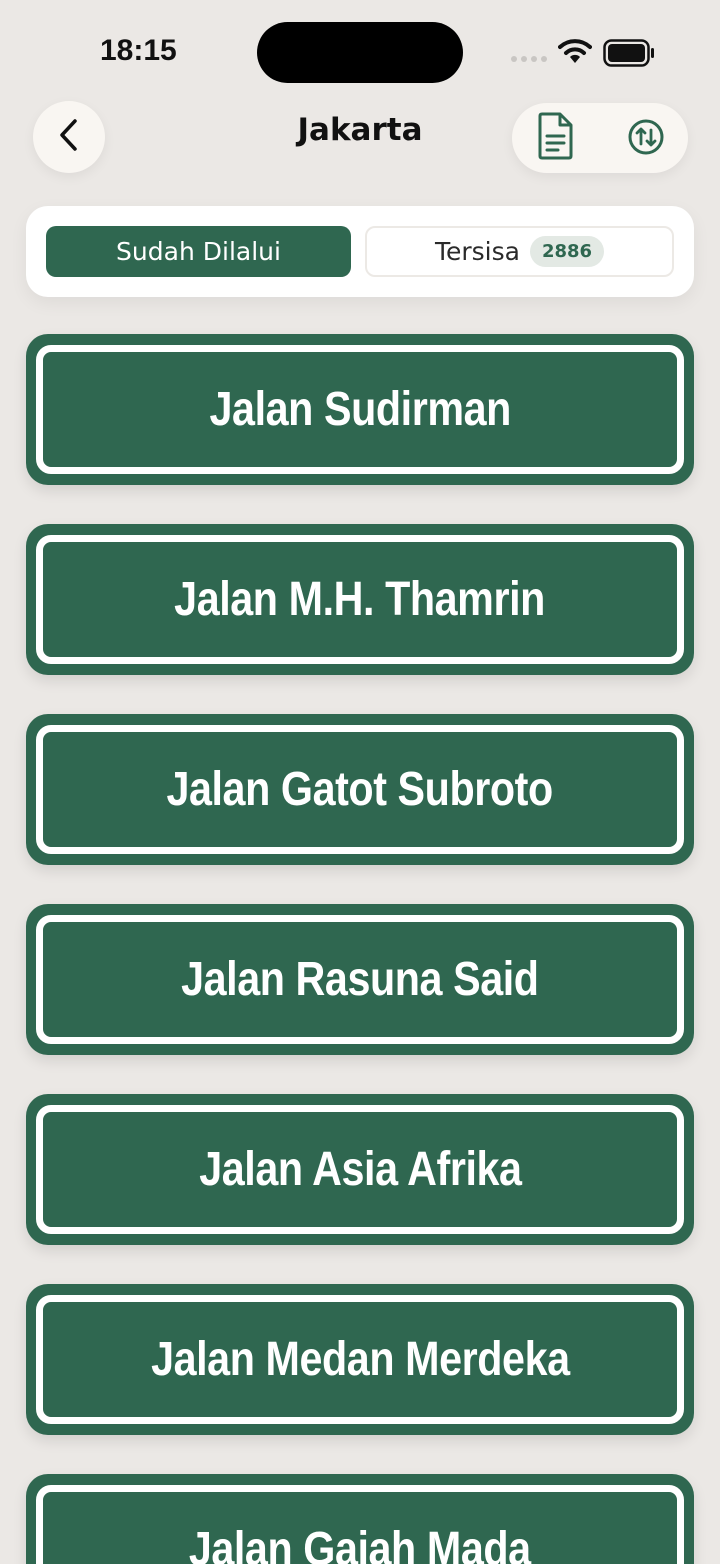  I want to click on street-sign-item: Jalan Sudirman, so click(360, 409).